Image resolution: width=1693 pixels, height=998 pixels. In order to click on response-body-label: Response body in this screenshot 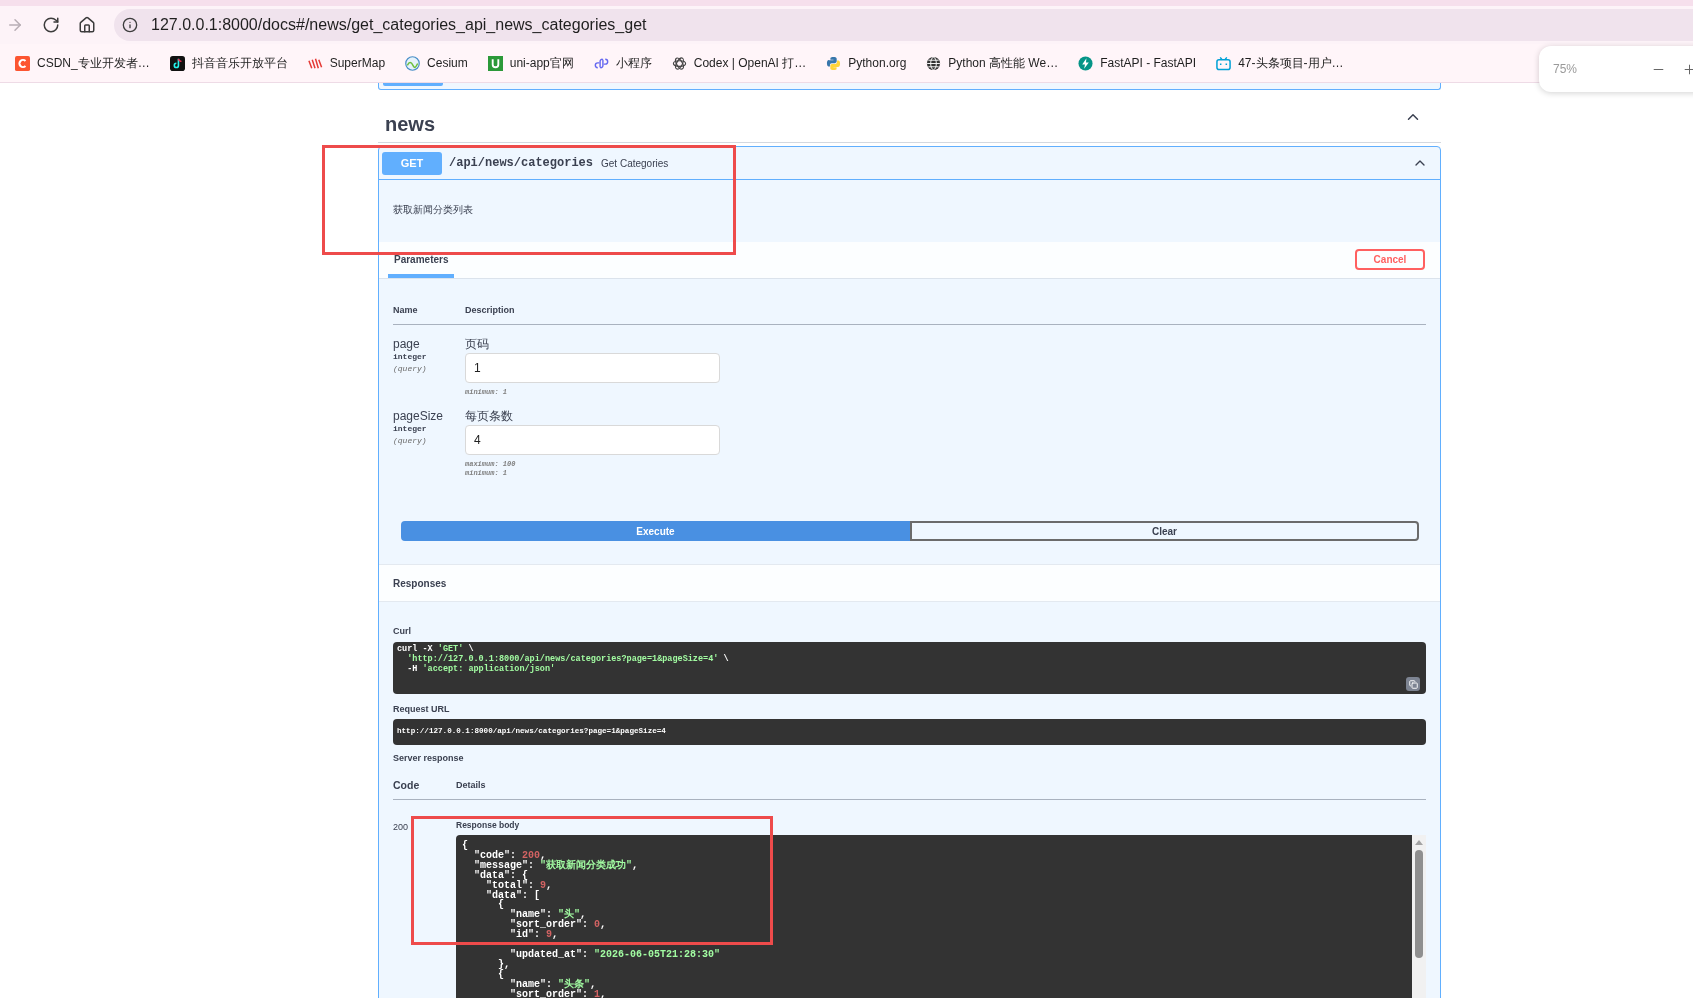, I will do `click(488, 825)`.